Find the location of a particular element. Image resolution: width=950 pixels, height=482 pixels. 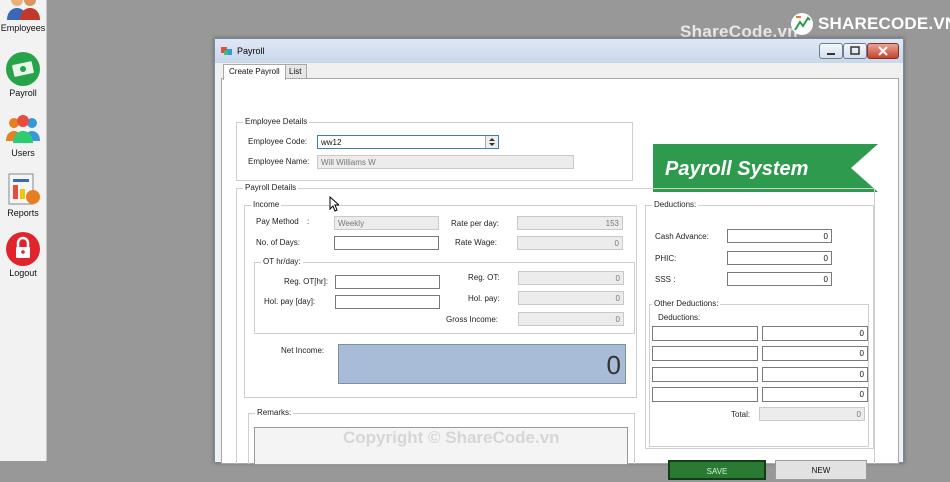

maximize-button is located at coordinates (855, 51).